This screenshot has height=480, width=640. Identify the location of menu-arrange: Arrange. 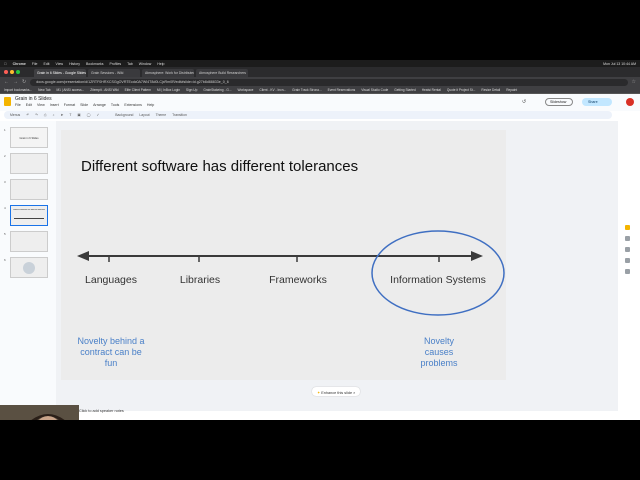
(99, 105).